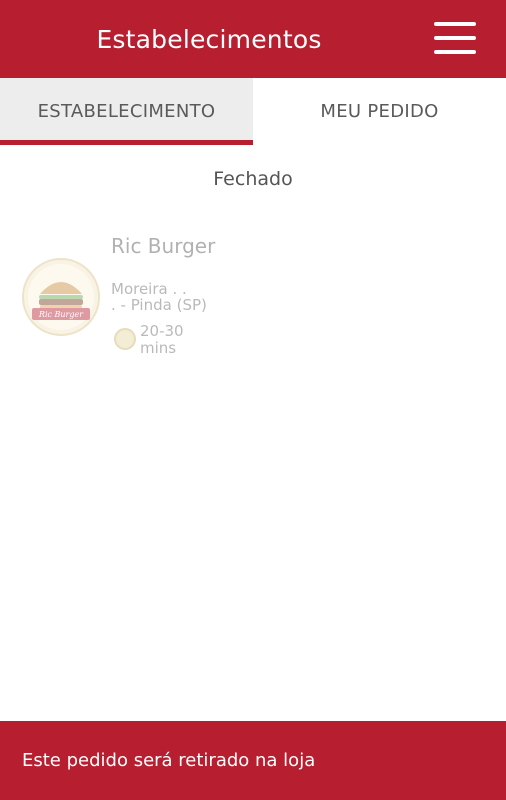  Describe the element at coordinates (158, 348) in the screenshot. I see `delivery-time-unit: mins` at that location.